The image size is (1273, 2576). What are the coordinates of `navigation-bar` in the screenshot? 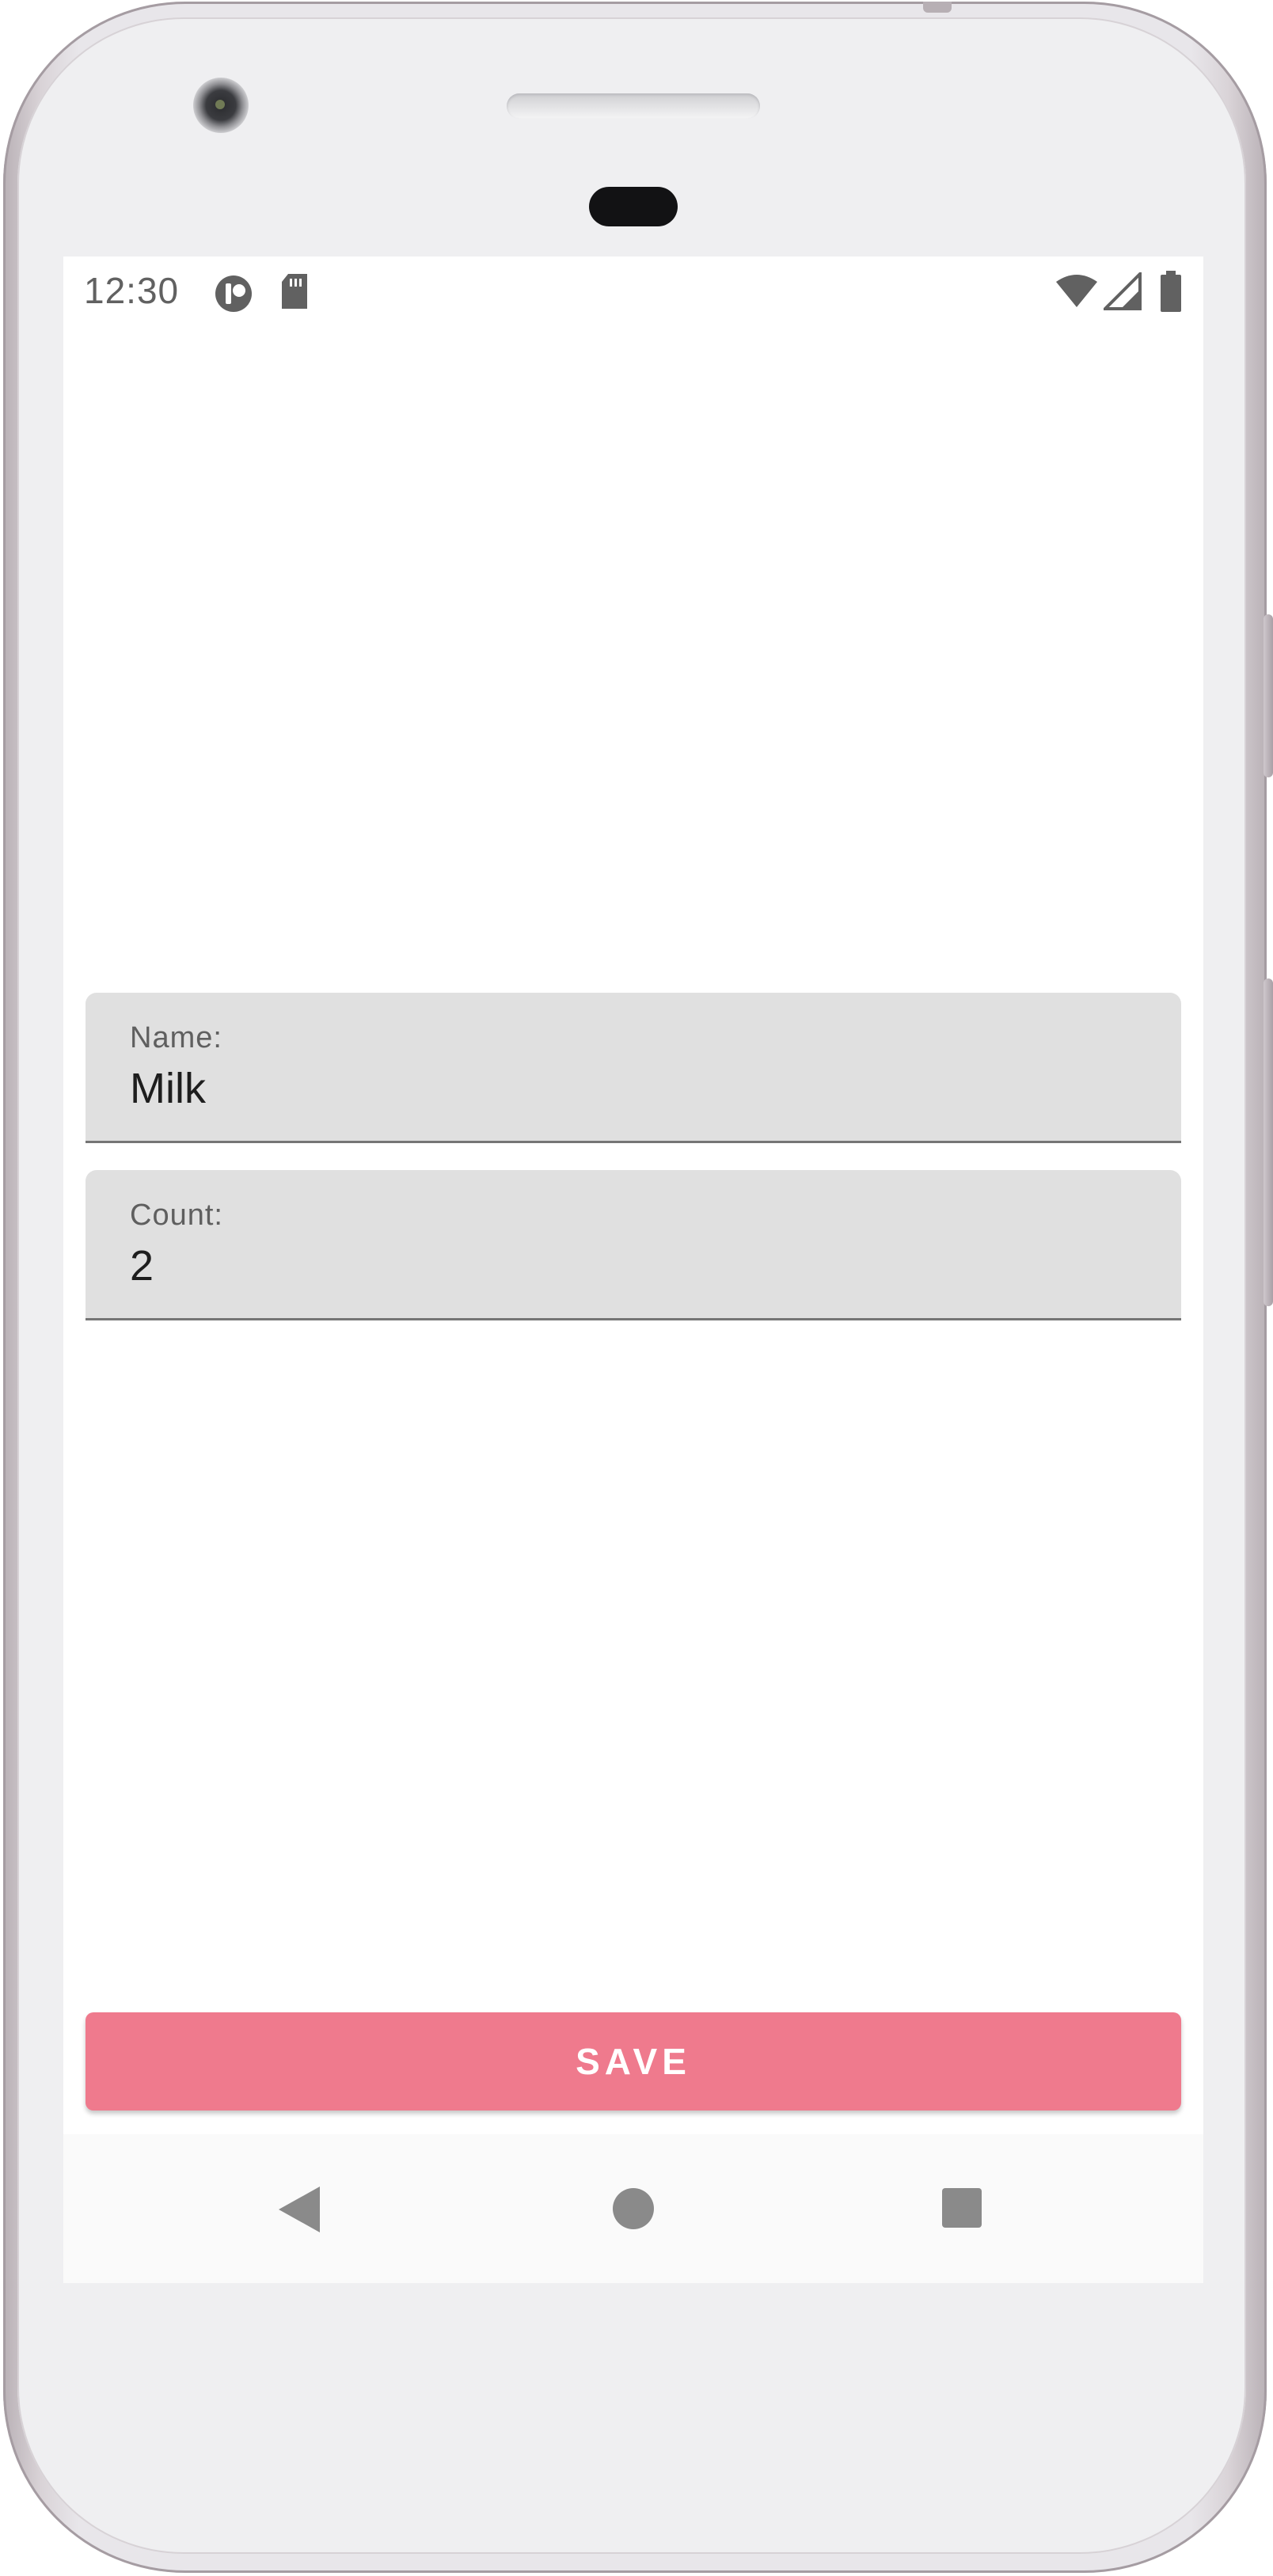 It's located at (633, 2208).